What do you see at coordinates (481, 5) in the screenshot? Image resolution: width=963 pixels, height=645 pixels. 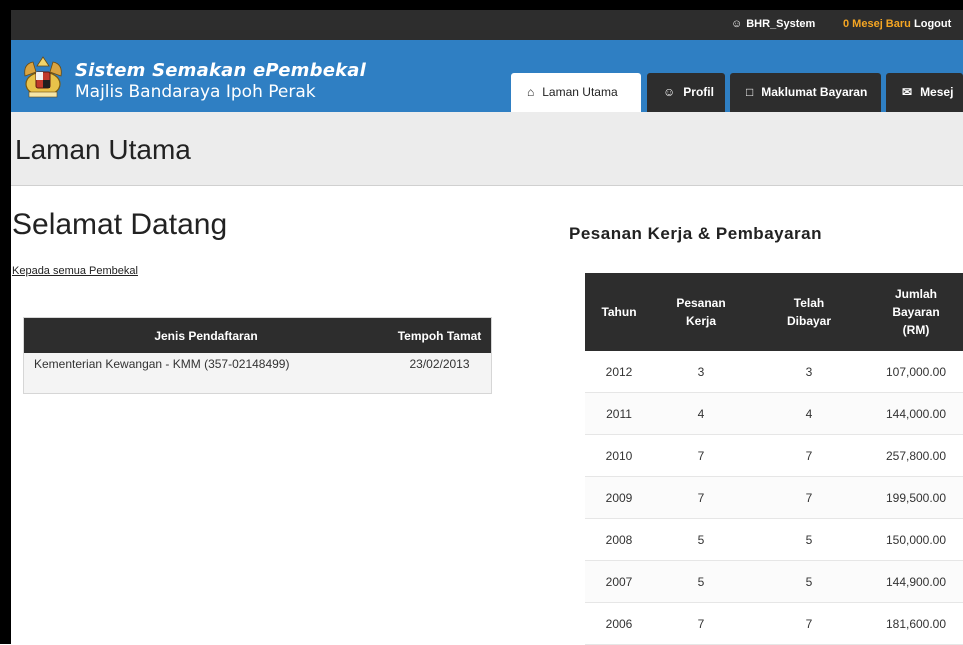 I see `window-frame-top` at bounding box center [481, 5].